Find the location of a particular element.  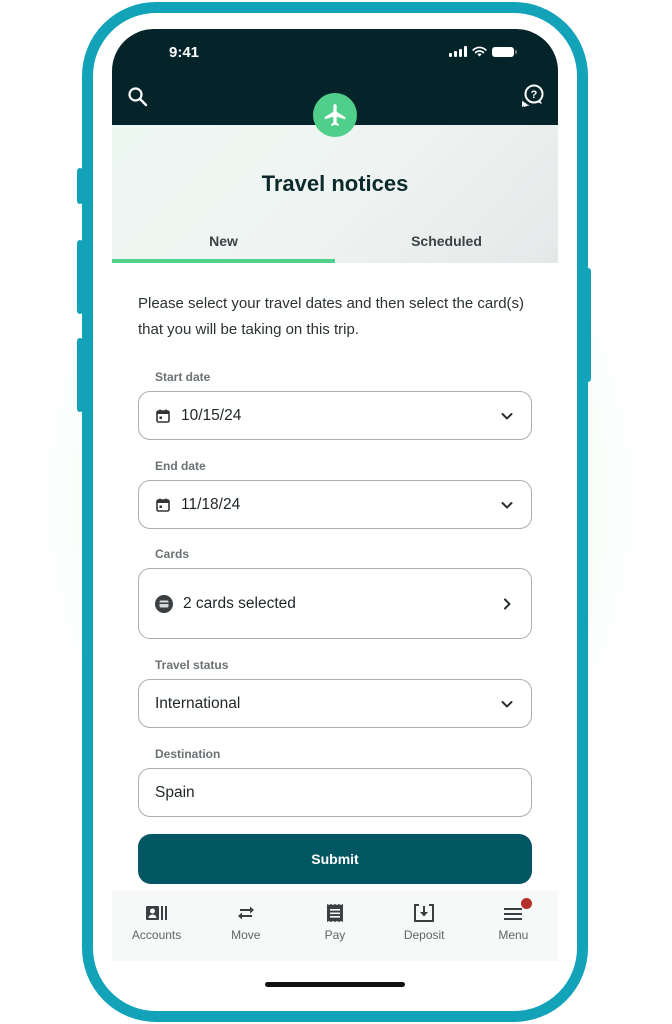

page-title: Travel notices is located at coordinates (335, 183).